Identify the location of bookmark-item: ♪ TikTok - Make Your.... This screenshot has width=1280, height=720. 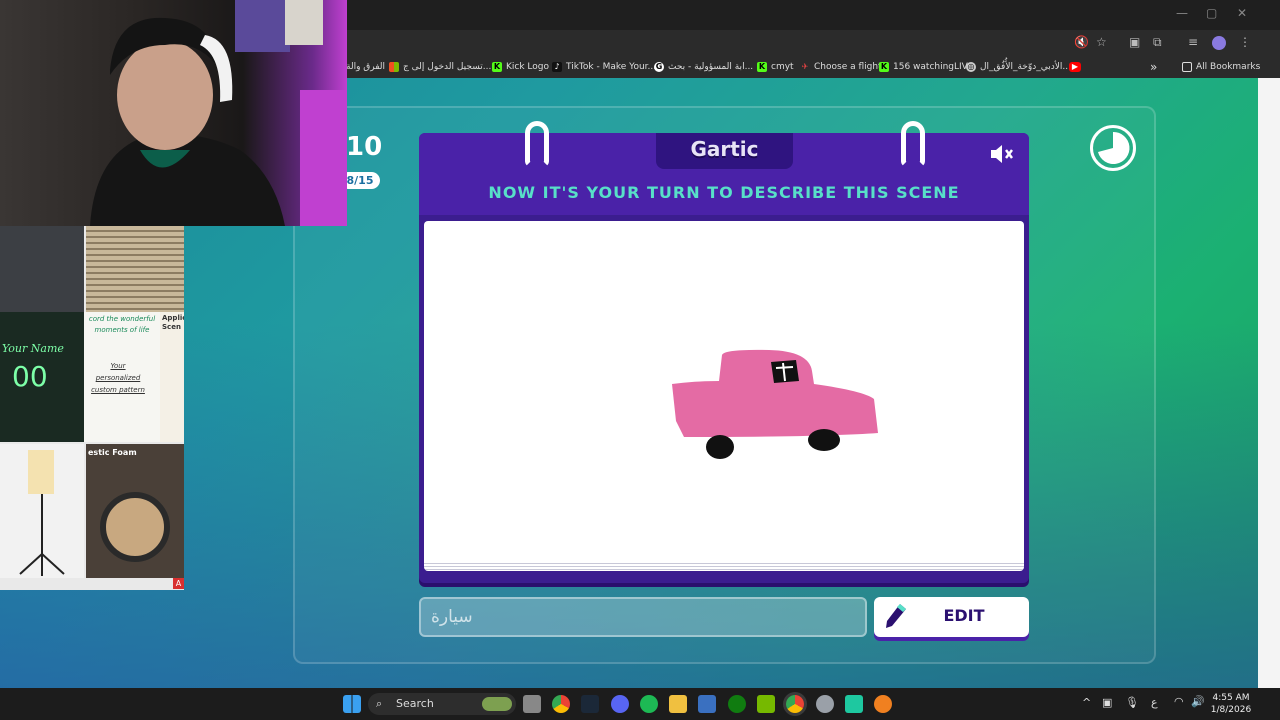
(604, 67).